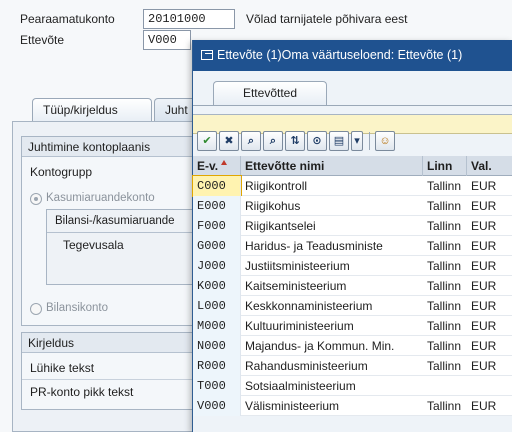 This screenshot has width=512, height=432. I want to click on income-statement-label: Kasumiaruandekonto, so click(100, 198).